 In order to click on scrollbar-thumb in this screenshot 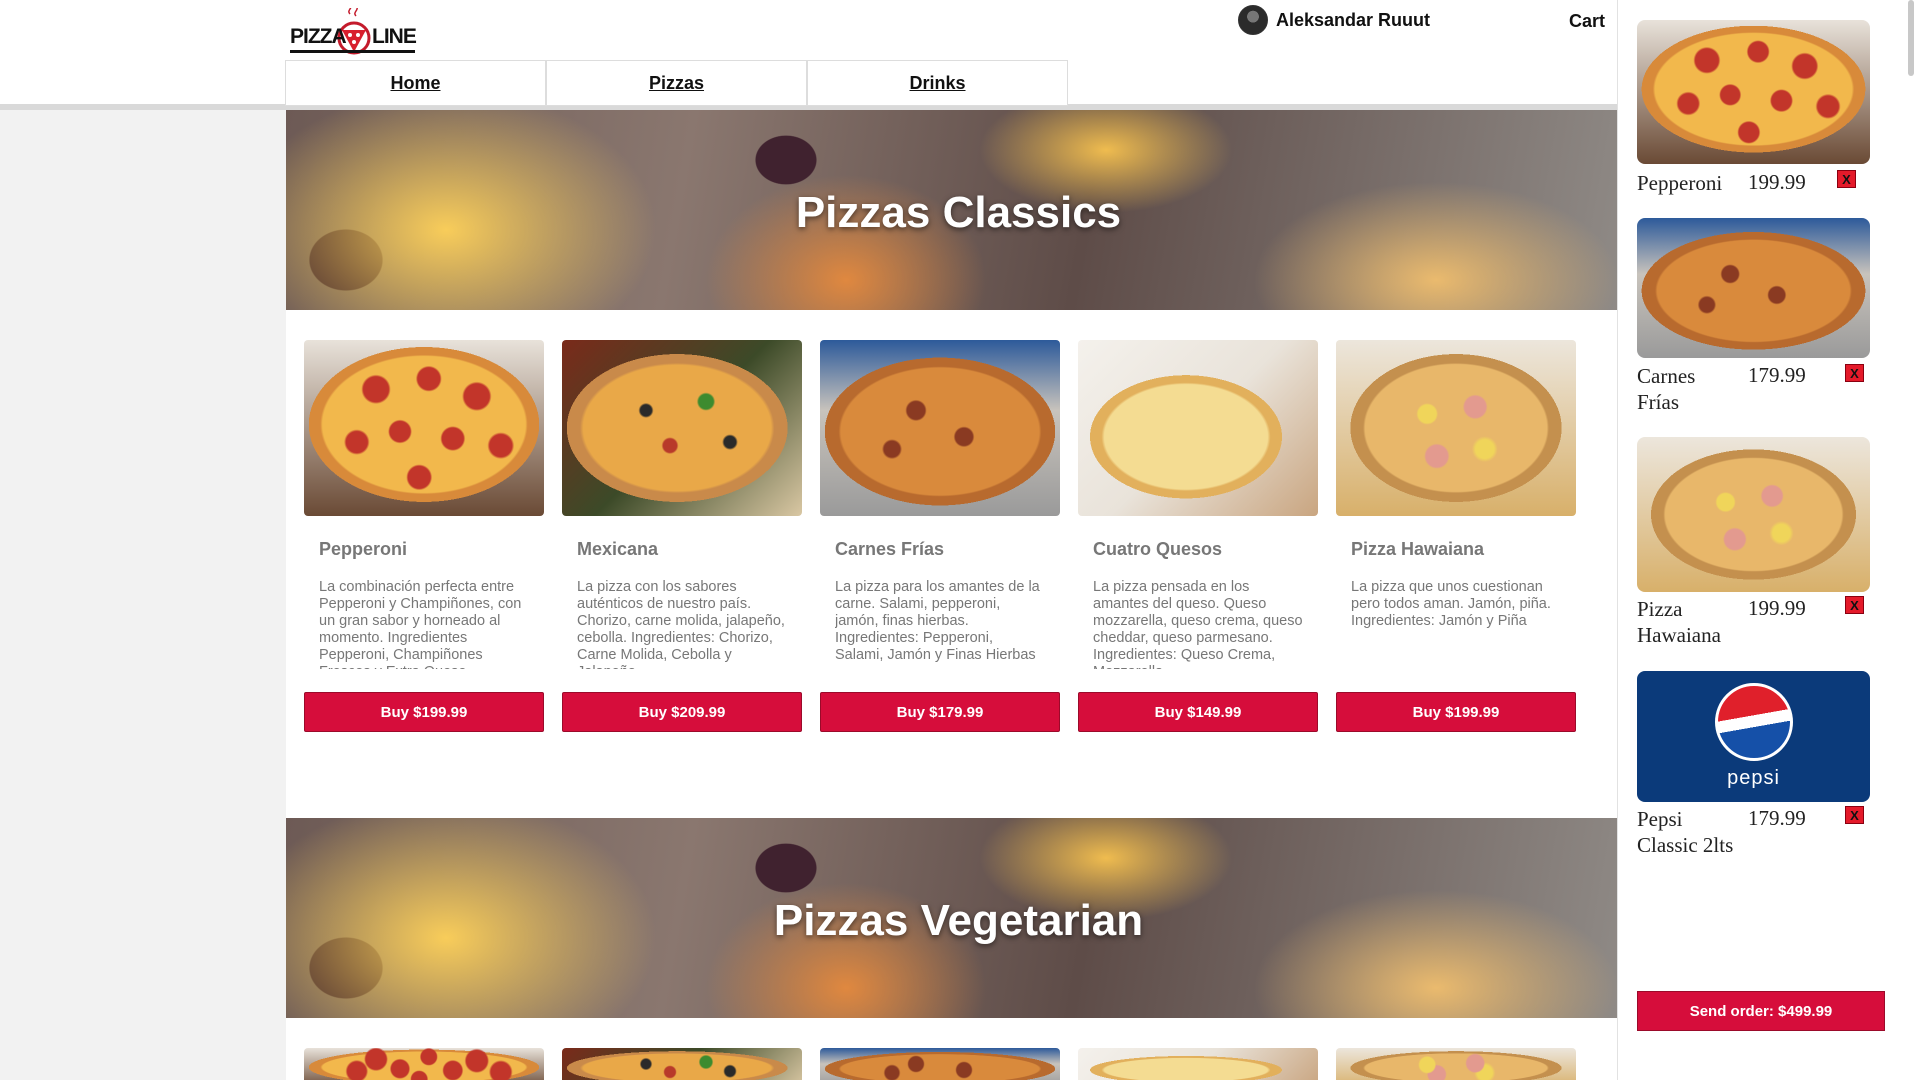, I will do `click(1911, 38)`.